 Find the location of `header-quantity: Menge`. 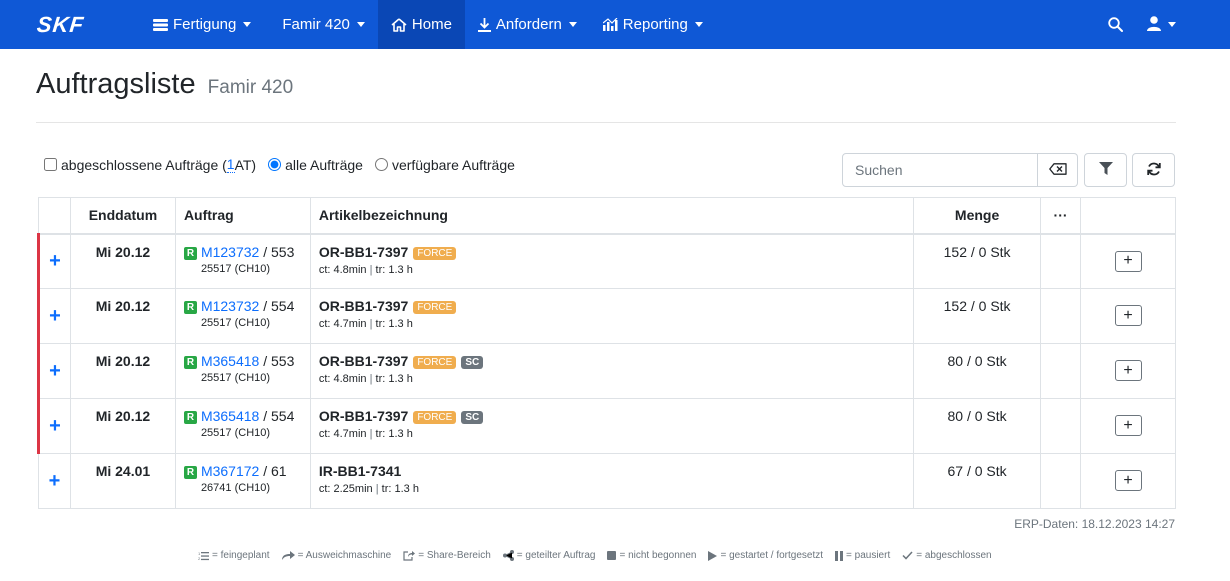

header-quantity: Menge is located at coordinates (977, 216).